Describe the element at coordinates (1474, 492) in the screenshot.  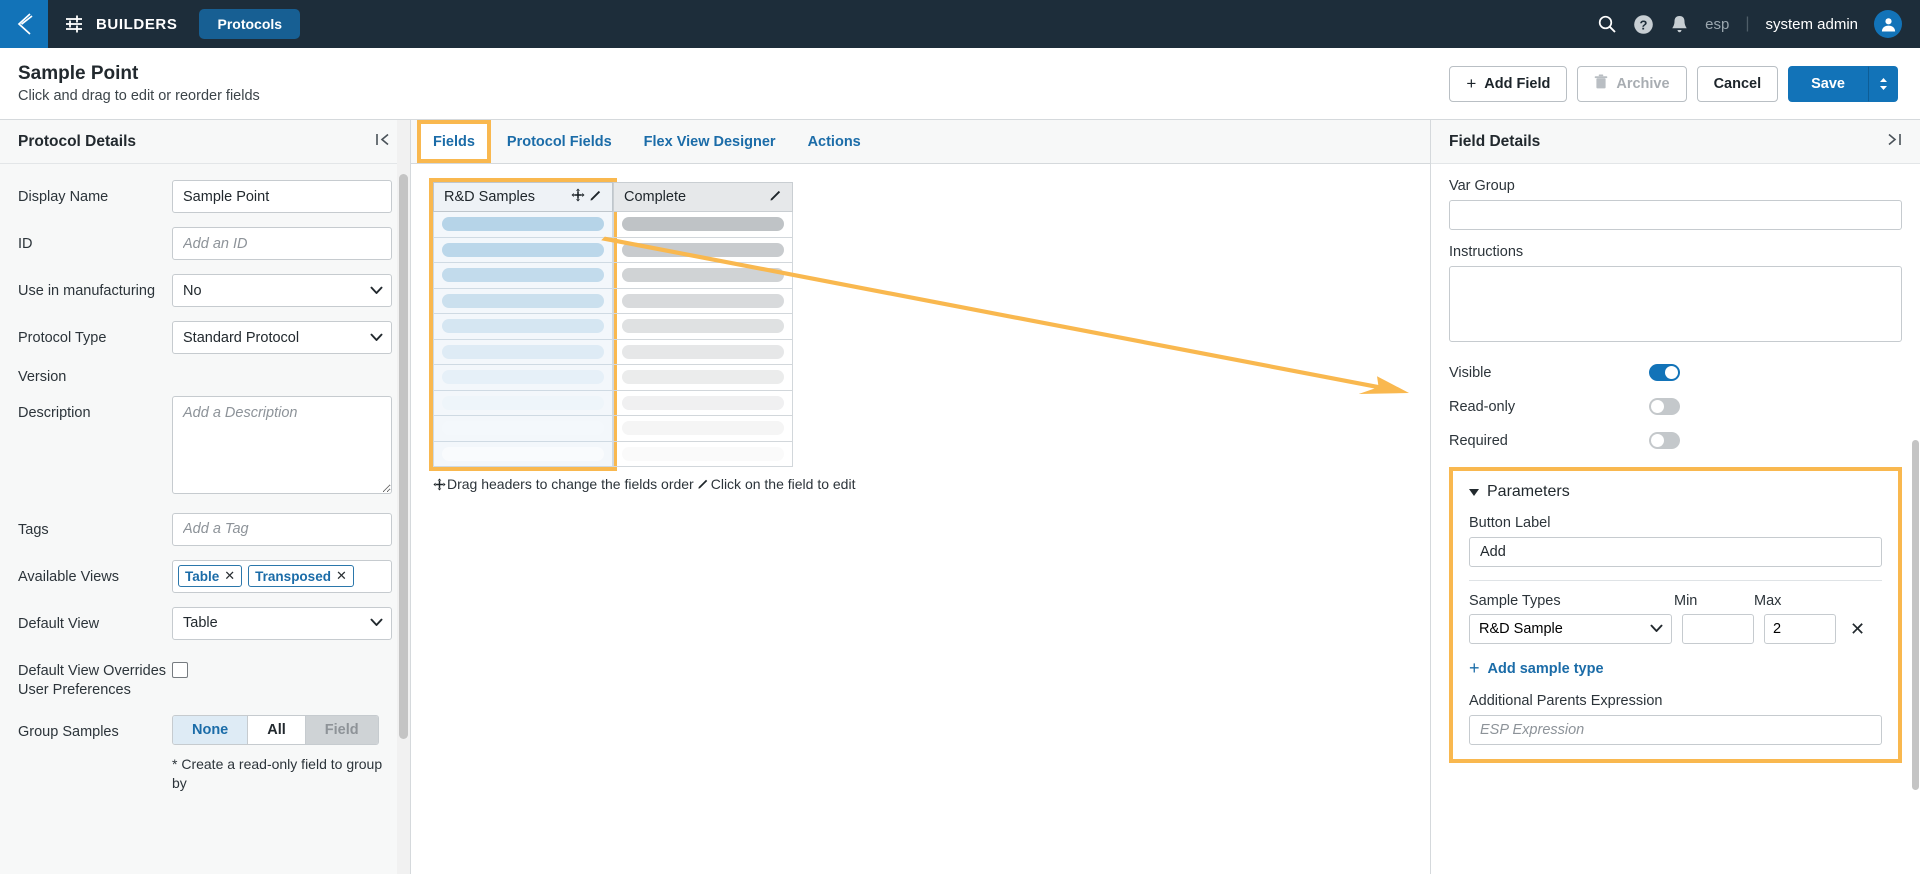
I see `caret-down-icon` at that location.